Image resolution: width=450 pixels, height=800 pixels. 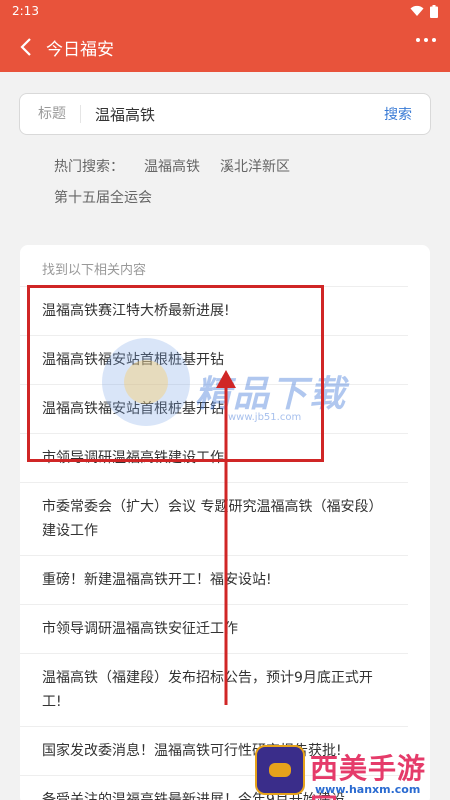 I want to click on status-time: 2:13, so click(x=25, y=11).